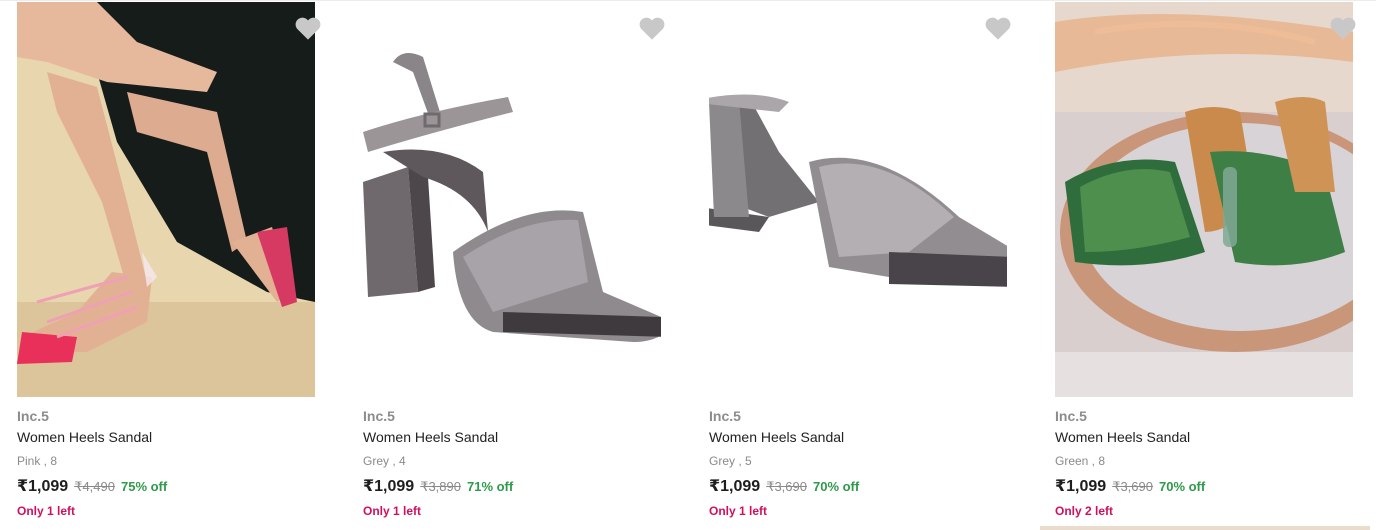 This screenshot has width=1376, height=530. Describe the element at coordinates (490, 486) in the screenshot. I see `discount-label: 71% off` at that location.